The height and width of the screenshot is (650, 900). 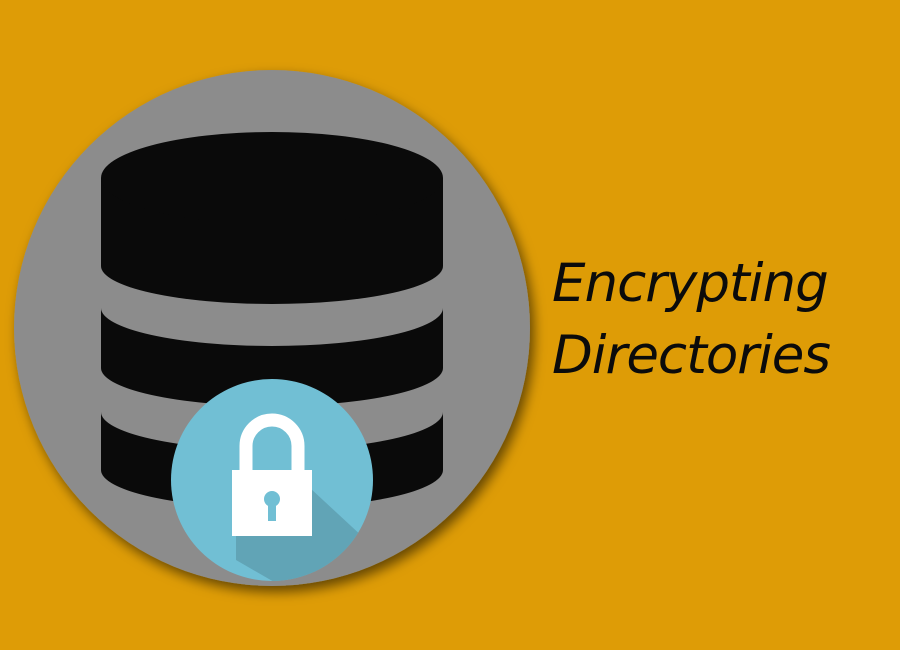 I want to click on page-title: Encrypting Directories, so click(x=722, y=320).